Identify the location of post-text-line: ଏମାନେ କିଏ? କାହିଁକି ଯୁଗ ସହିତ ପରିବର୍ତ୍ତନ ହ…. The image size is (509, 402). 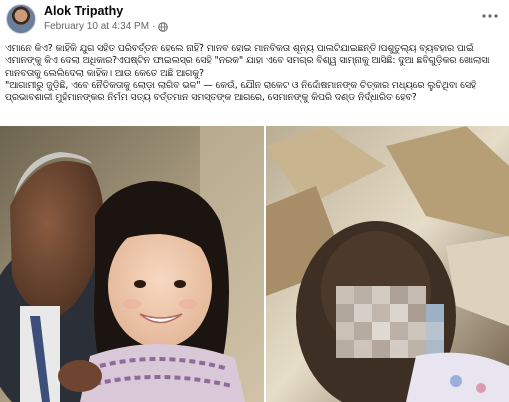
(239, 48).